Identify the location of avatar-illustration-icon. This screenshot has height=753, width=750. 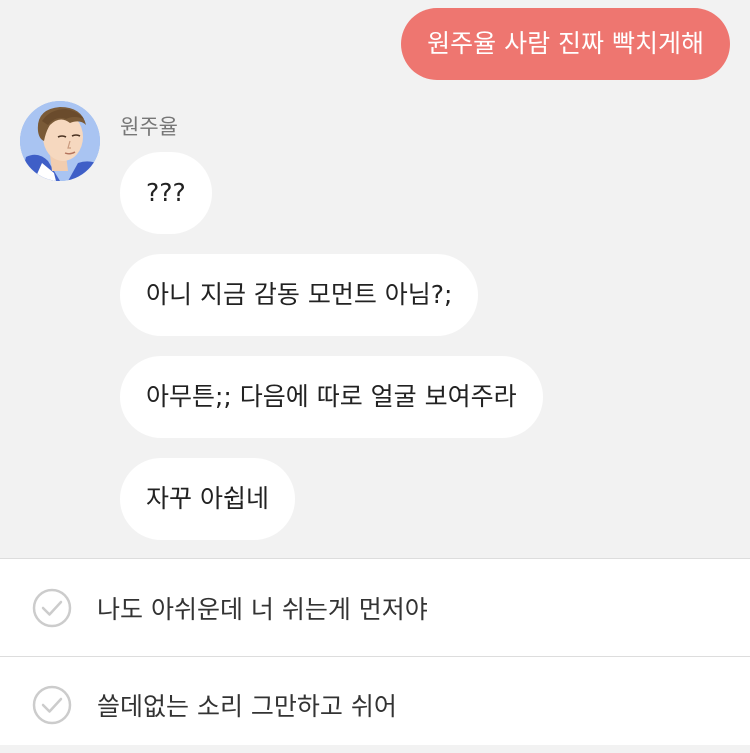
(60, 141).